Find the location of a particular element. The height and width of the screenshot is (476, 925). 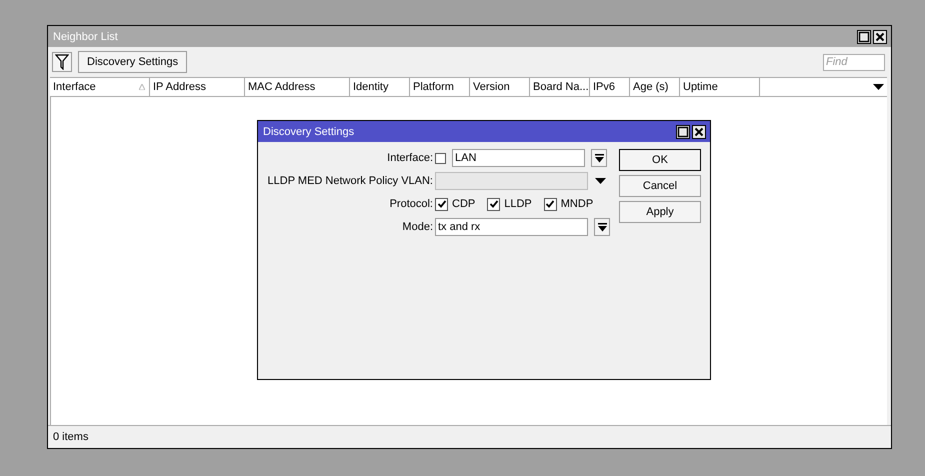

column-header: MAC Address is located at coordinates (297, 87).